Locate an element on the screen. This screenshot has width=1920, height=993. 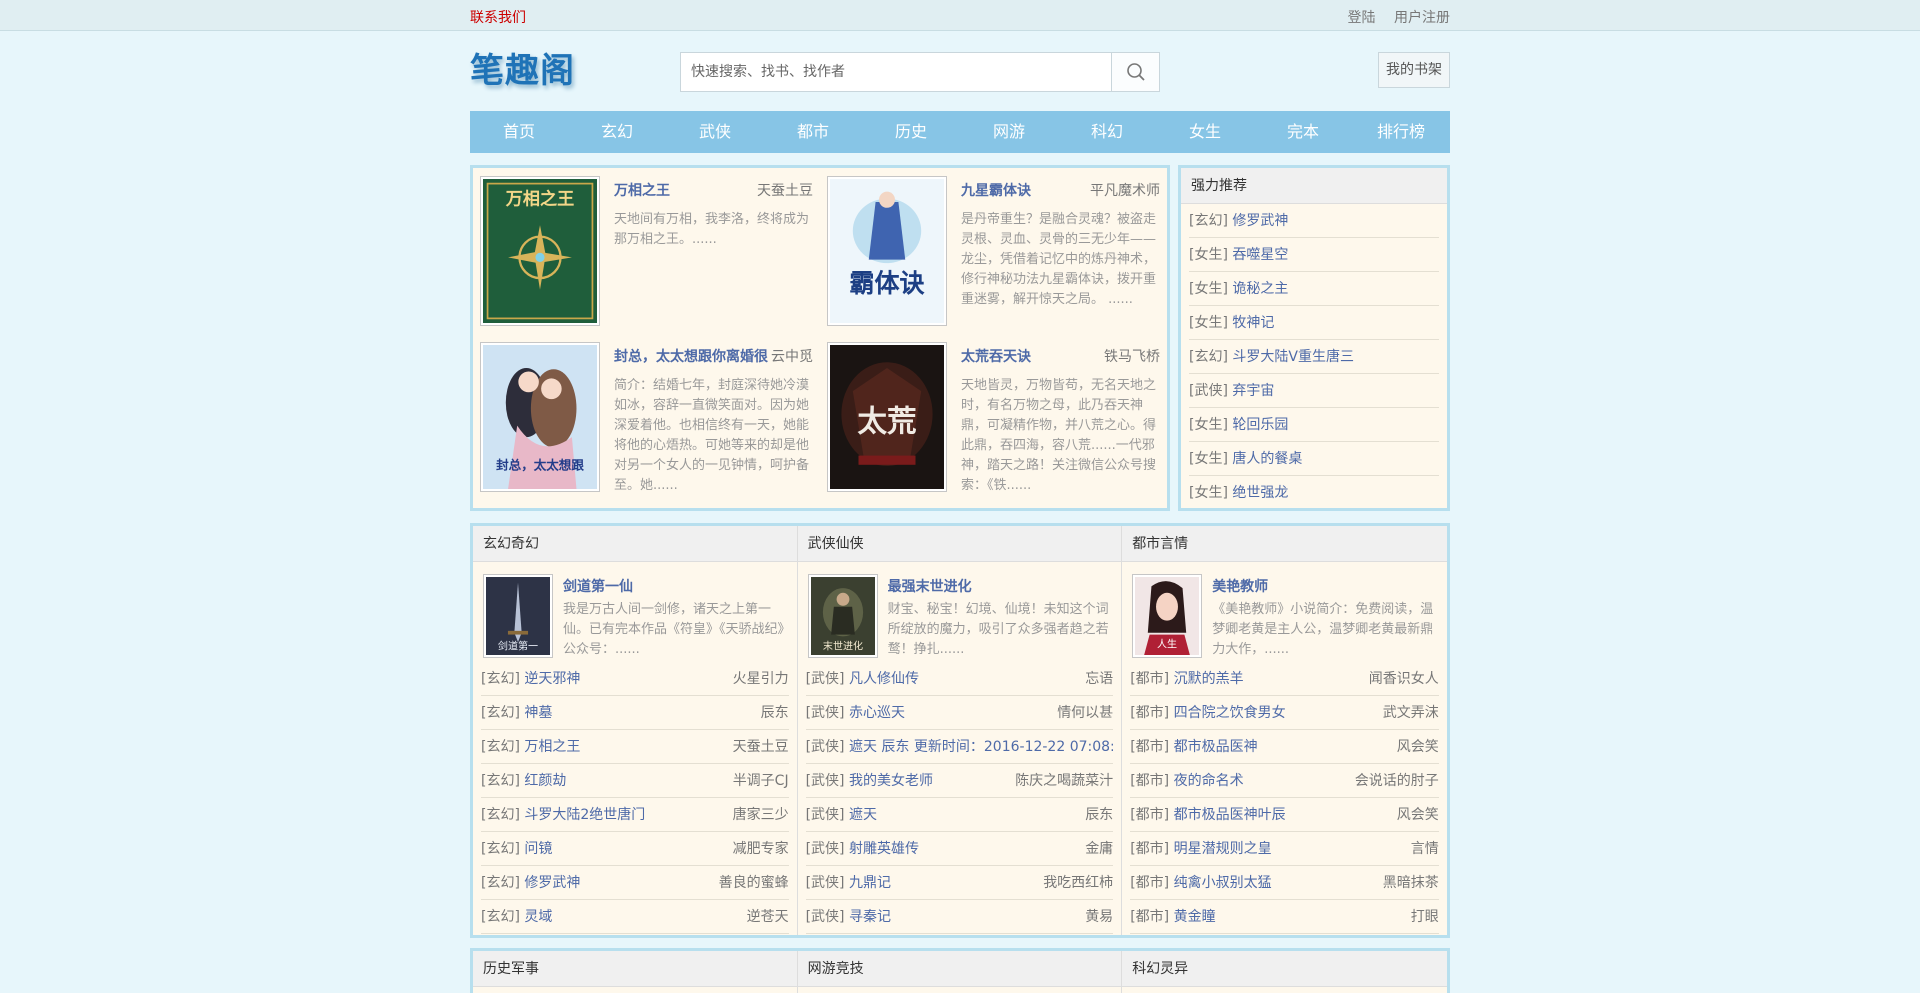
item-author: 黄易 is located at coordinates (1099, 916).